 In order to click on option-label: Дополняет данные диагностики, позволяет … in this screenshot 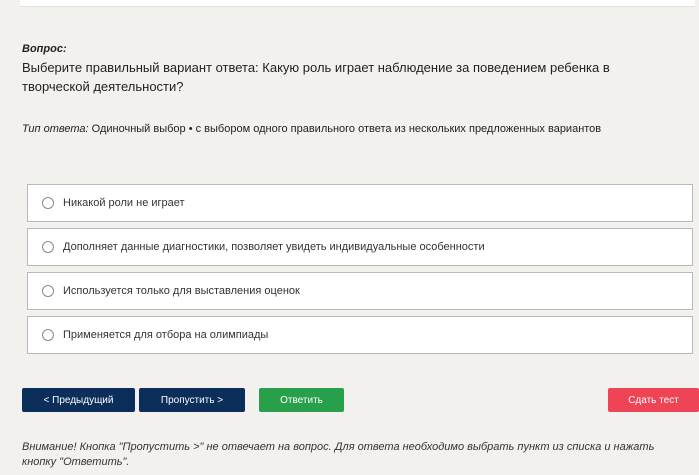, I will do `click(274, 247)`.